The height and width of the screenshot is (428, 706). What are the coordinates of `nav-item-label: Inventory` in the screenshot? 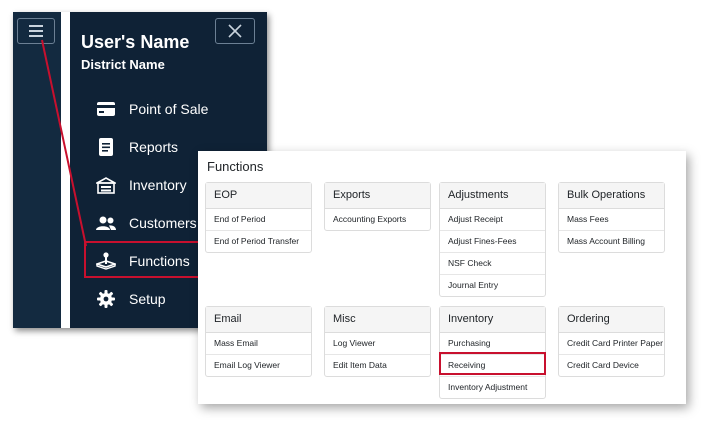 It's located at (158, 185).